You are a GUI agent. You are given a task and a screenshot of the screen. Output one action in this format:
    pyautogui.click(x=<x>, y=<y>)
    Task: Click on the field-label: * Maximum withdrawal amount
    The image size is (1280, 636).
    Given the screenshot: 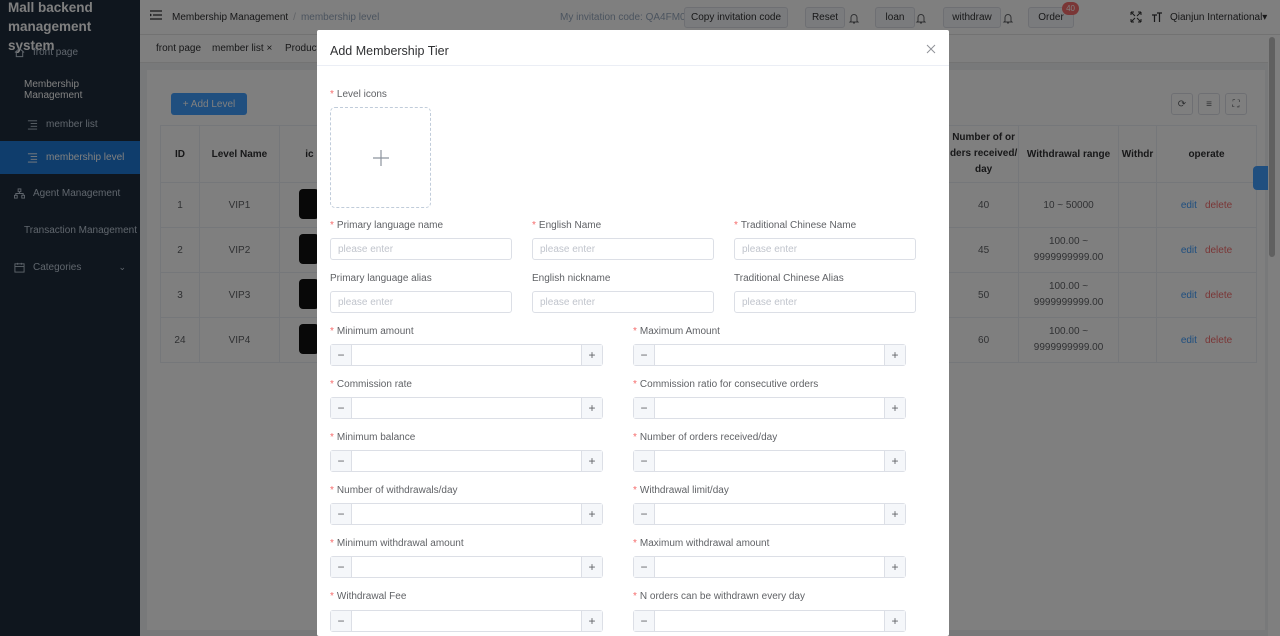 What is the action you would take?
    pyautogui.click(x=701, y=543)
    